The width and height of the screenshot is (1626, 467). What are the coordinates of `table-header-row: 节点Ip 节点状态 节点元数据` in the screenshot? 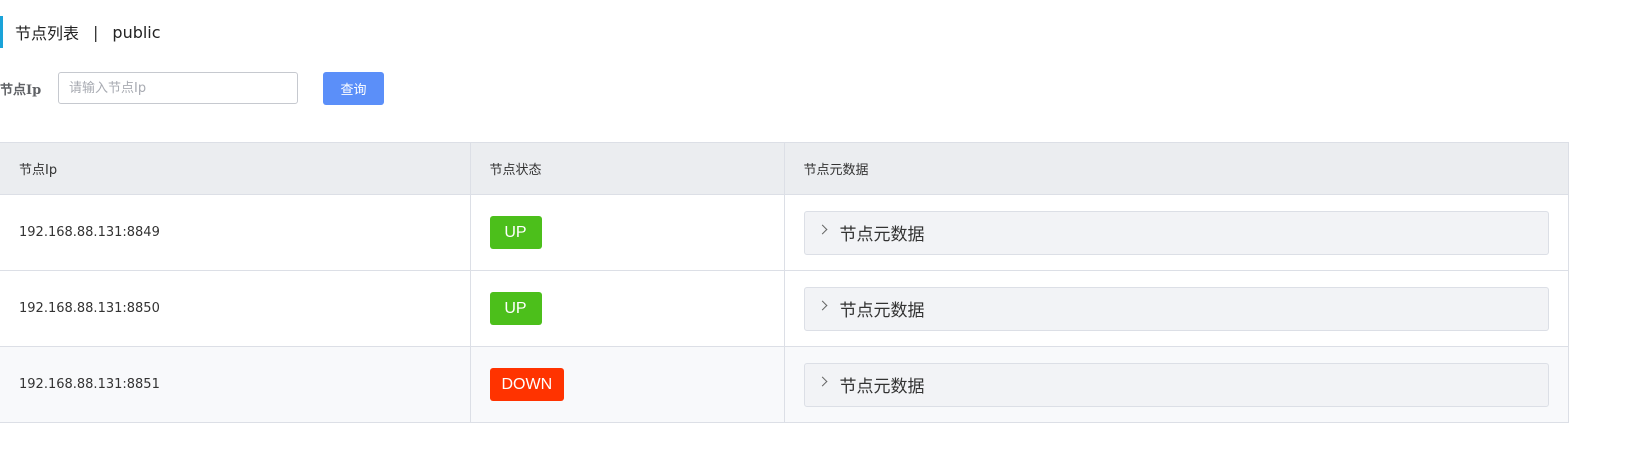 It's located at (784, 168).